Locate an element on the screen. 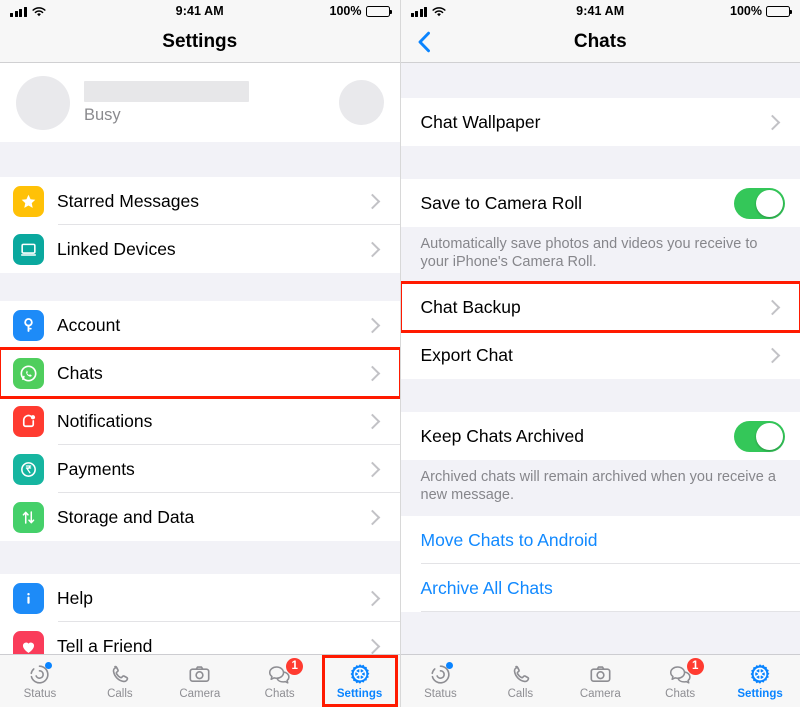 This screenshot has height=707, width=800. sidebar-item-chats: Chats is located at coordinates (200, 373).